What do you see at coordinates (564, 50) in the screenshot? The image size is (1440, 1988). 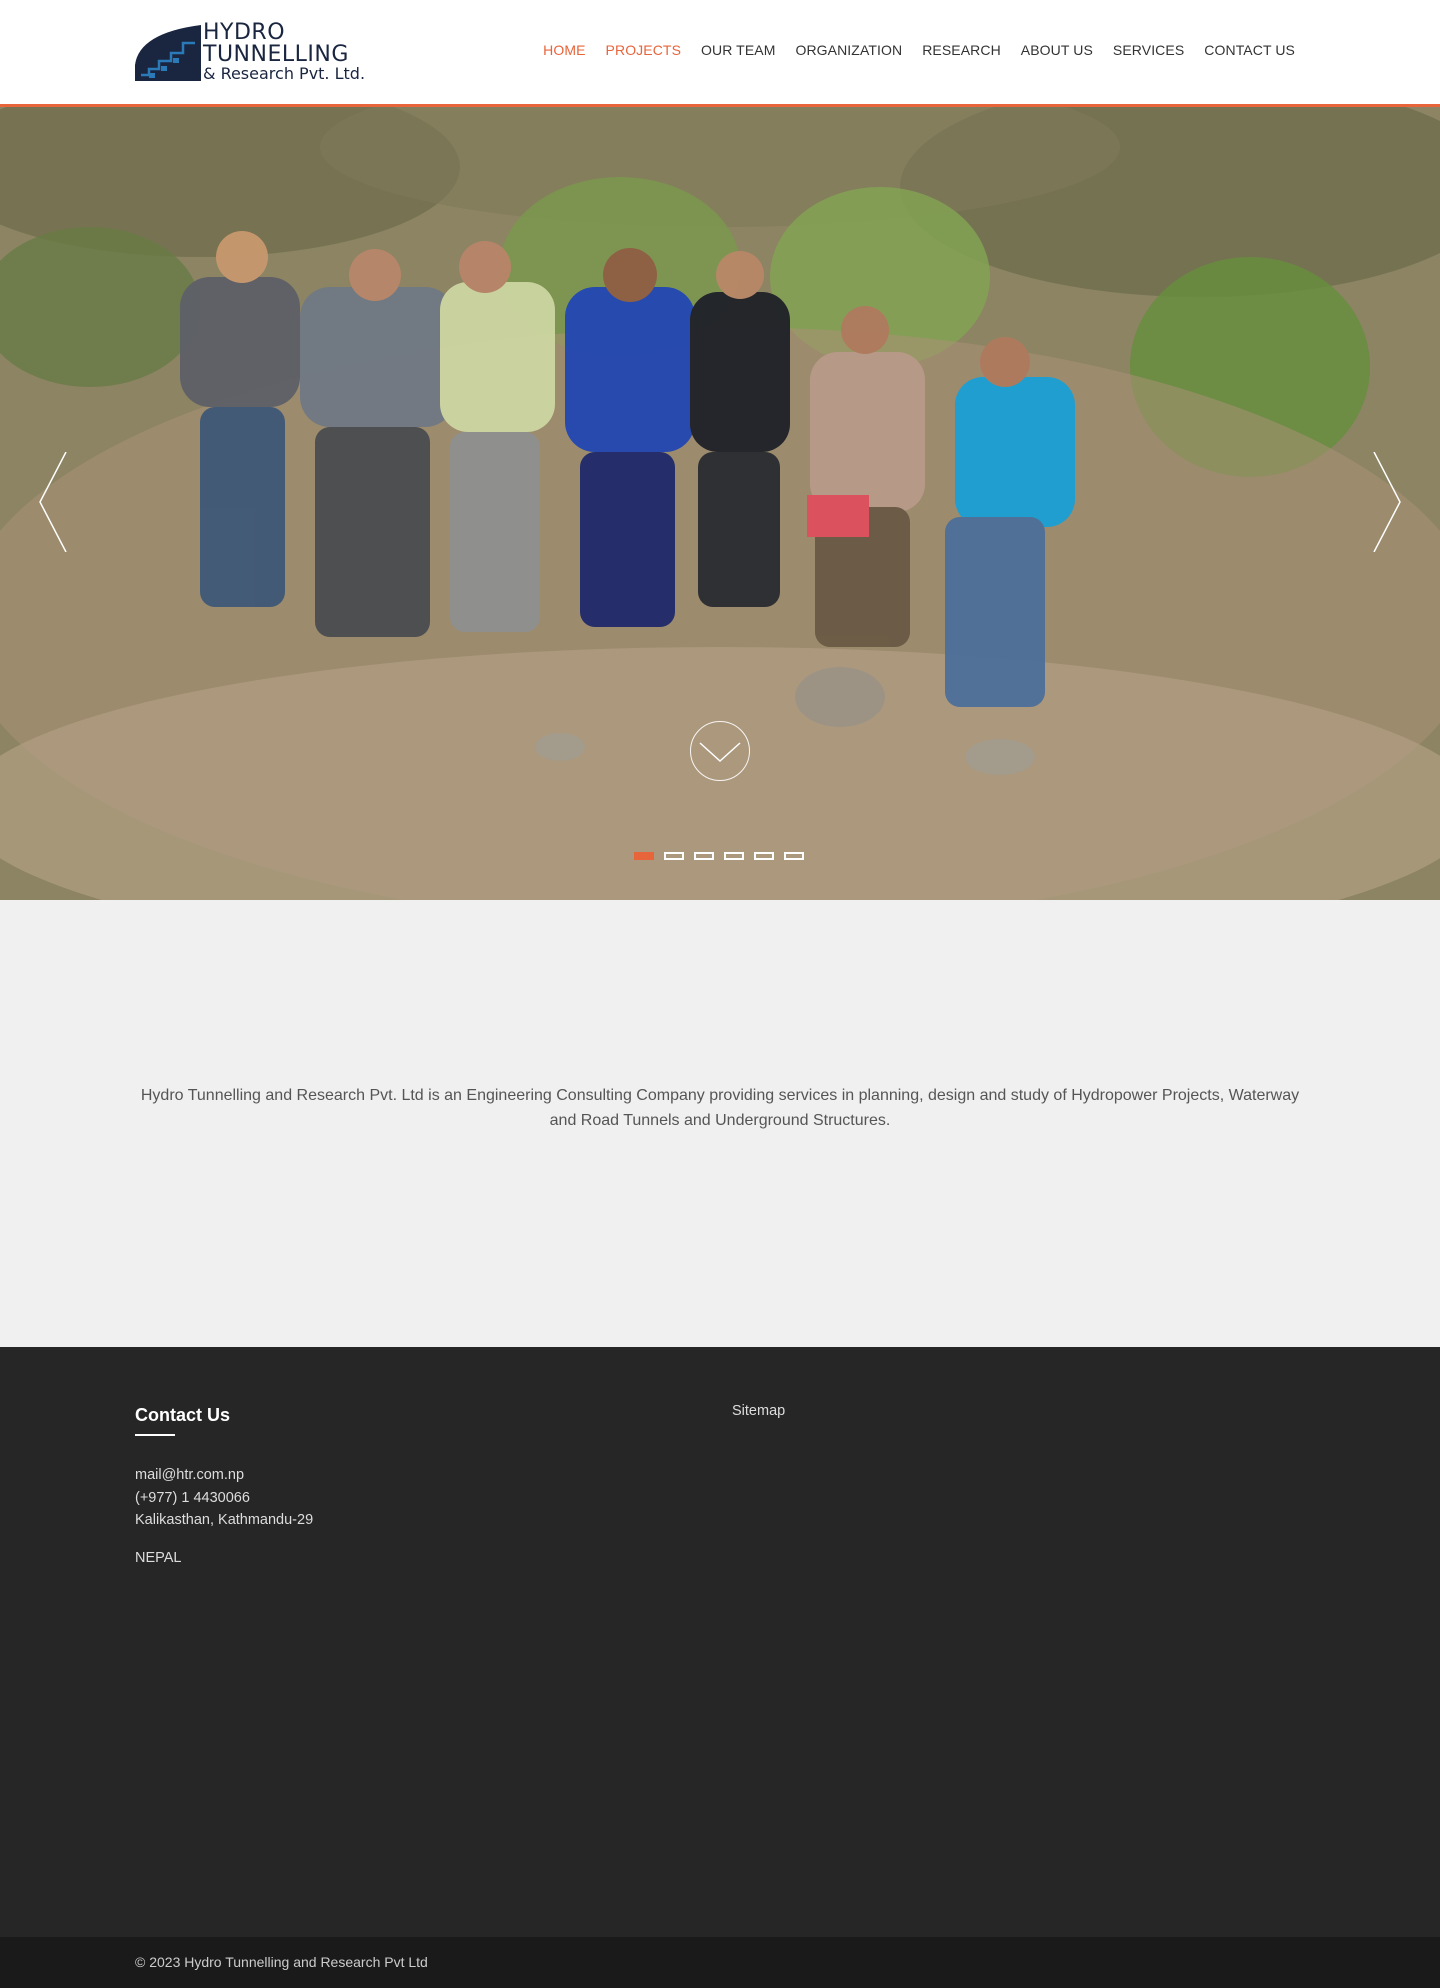 I see `nav-item-home: HOME` at bounding box center [564, 50].